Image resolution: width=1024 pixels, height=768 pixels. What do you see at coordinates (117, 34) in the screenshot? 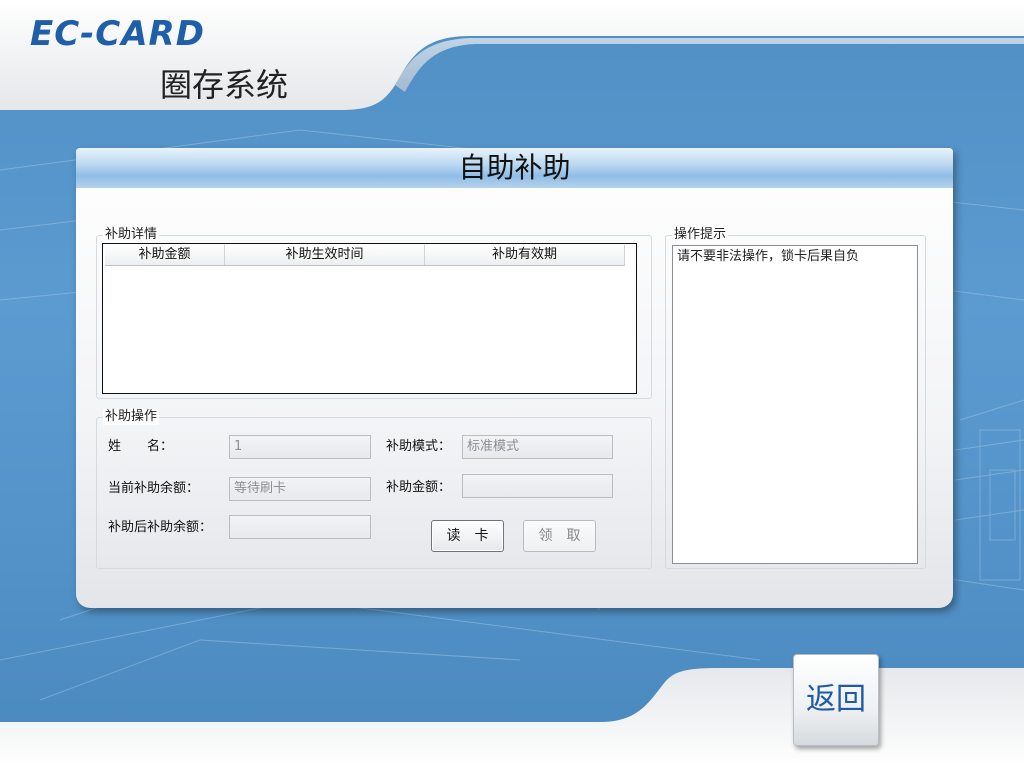
I see `ec-card-logo: EC-CARD` at bounding box center [117, 34].